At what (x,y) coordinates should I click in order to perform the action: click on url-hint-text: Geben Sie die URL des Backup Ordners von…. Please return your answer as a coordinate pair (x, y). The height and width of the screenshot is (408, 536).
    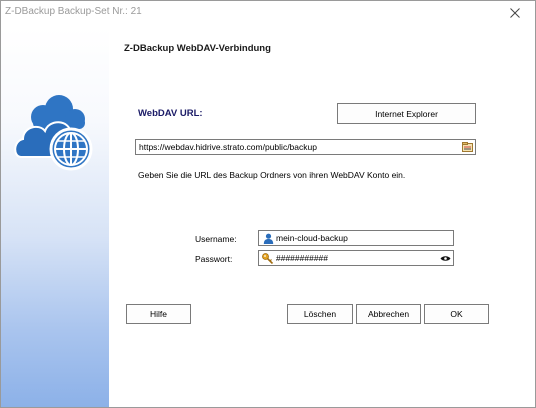
    Looking at the image, I should click on (272, 175).